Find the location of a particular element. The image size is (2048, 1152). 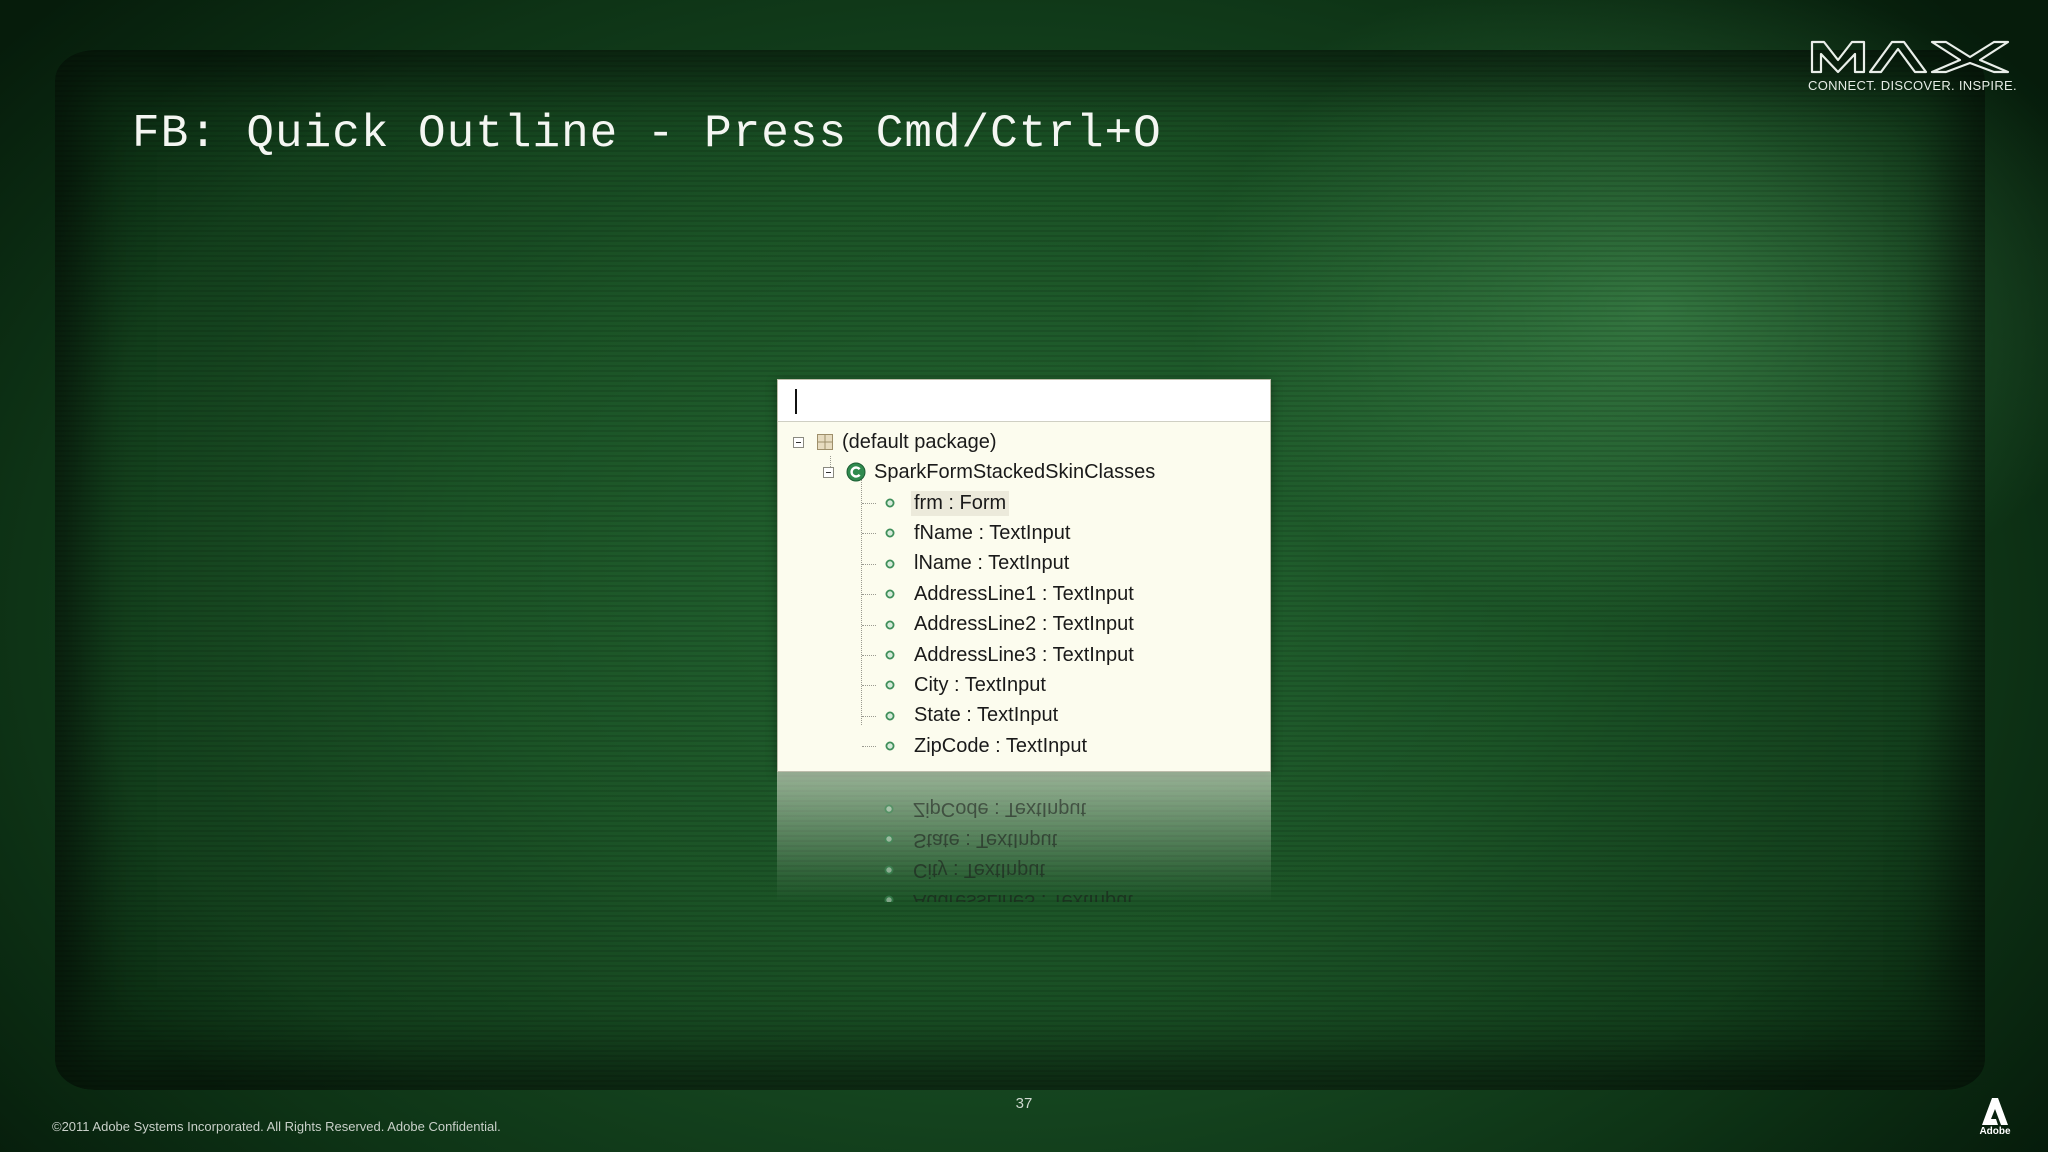

reflection-row: City : TextInput is located at coordinates (964, 870).